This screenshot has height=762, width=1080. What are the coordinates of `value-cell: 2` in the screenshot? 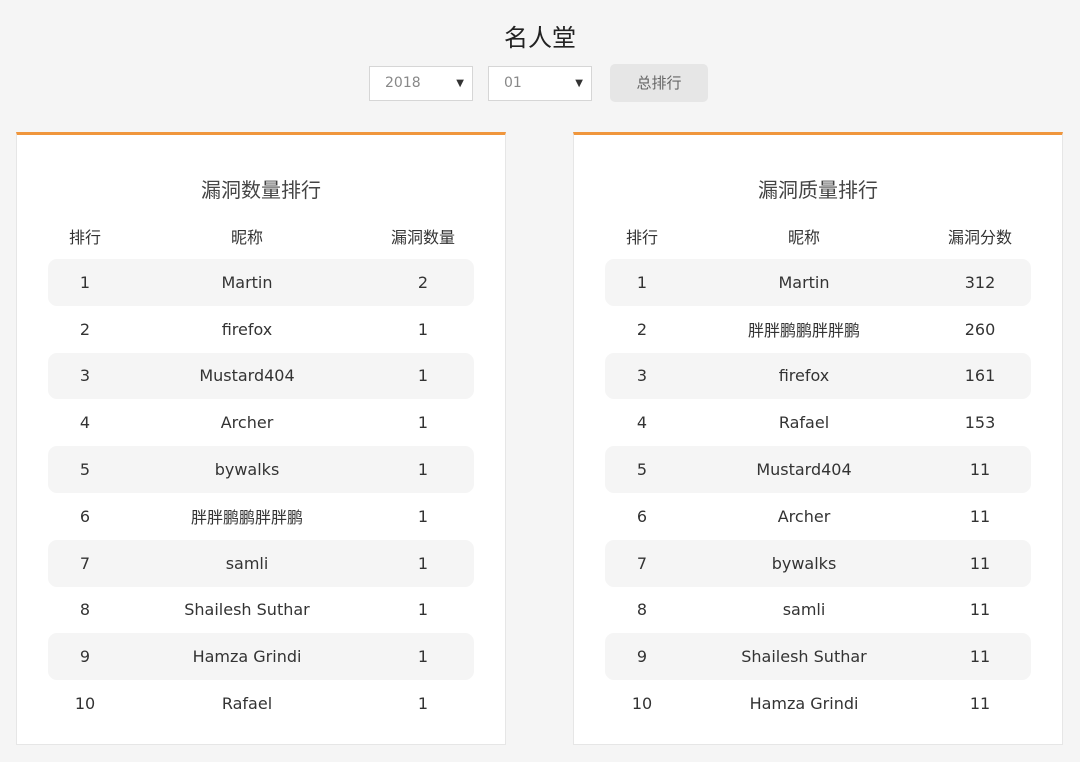 It's located at (423, 282).